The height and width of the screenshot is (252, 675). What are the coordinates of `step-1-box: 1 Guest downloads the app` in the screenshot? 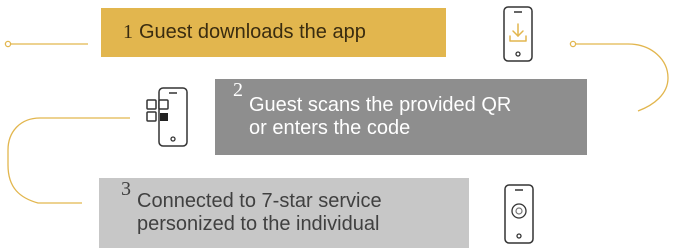 It's located at (273, 32).